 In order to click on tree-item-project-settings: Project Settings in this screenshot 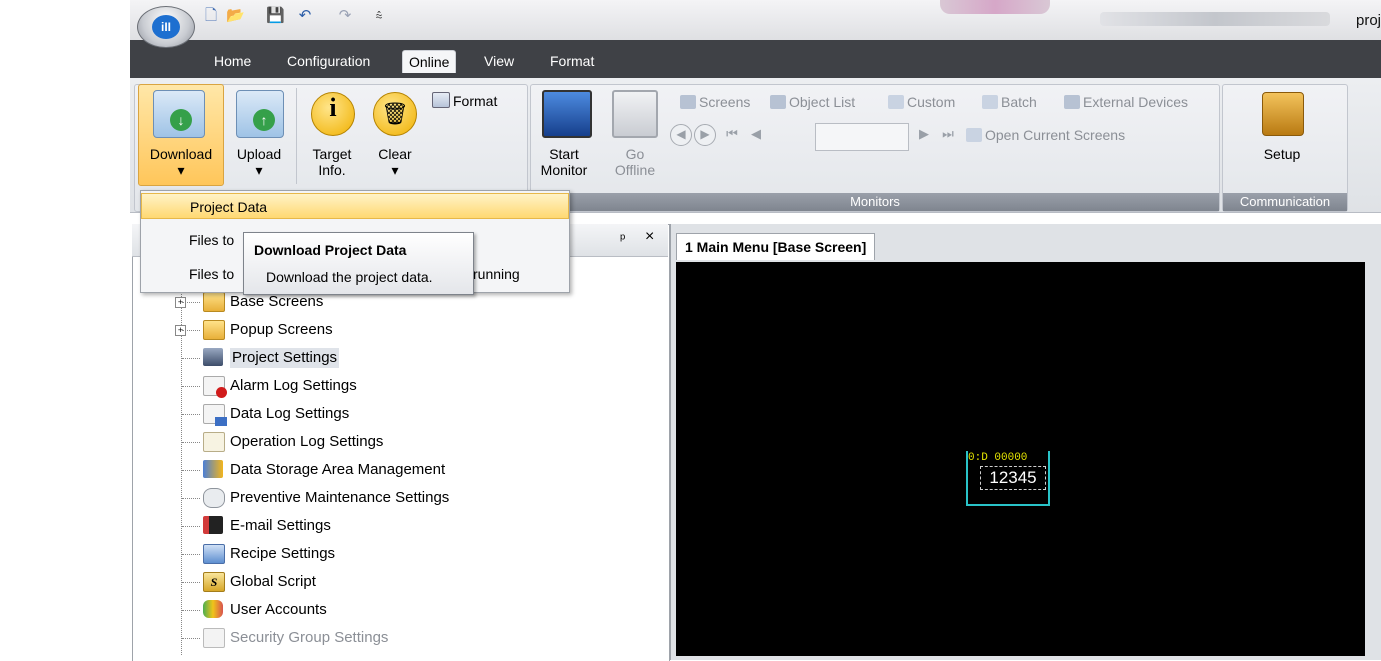, I will do `click(285, 358)`.